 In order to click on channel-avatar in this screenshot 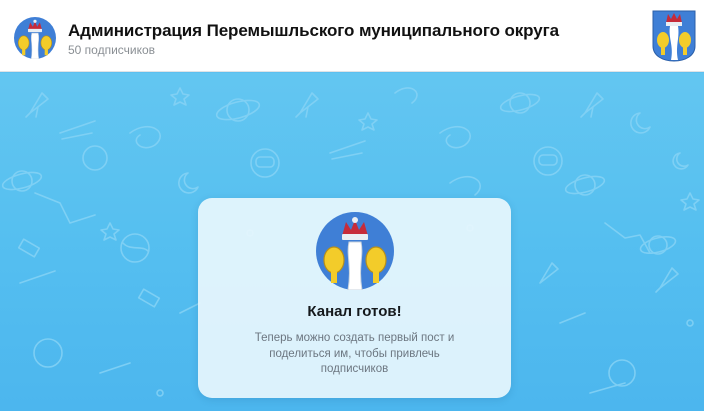, I will do `click(35, 38)`.